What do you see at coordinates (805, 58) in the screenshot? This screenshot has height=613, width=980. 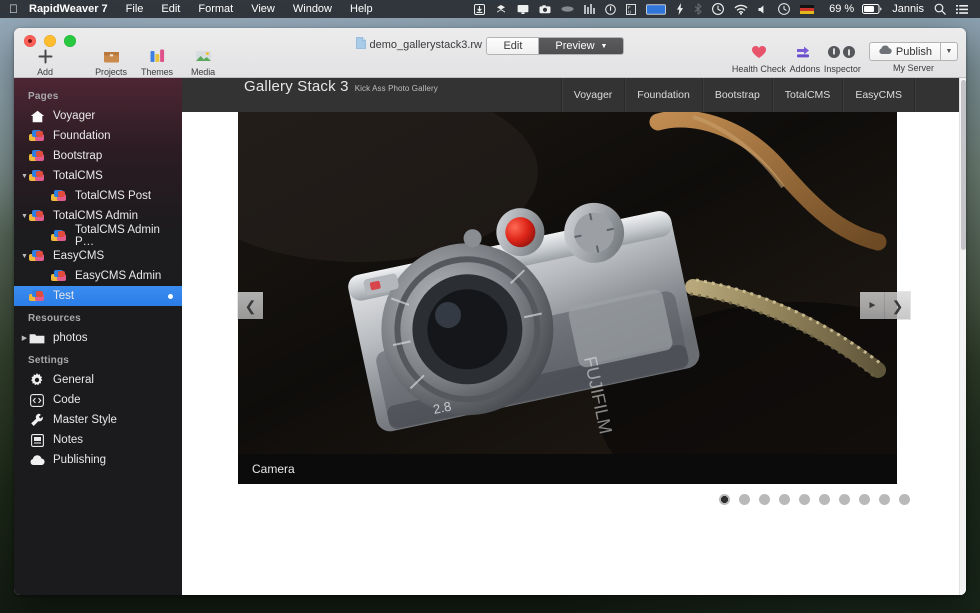 I see `addons-button: Addons` at bounding box center [805, 58].